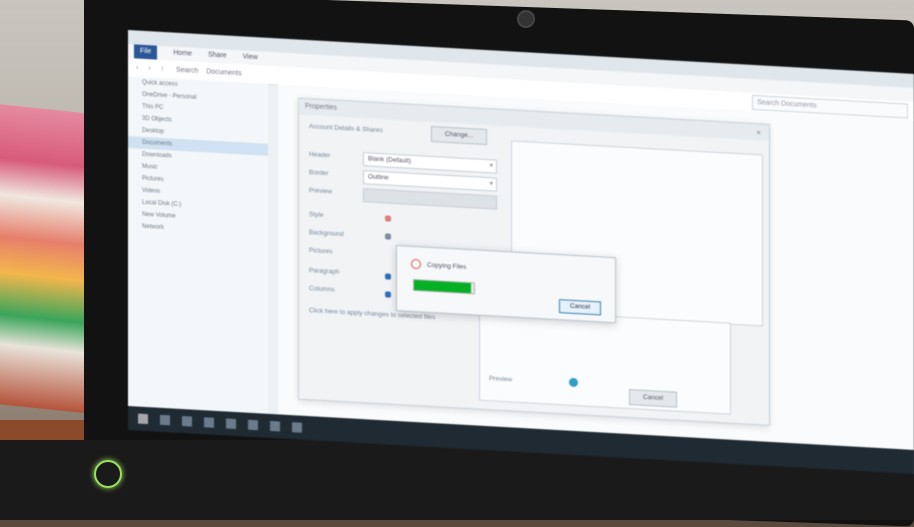 The width and height of the screenshot is (914, 527). Describe the element at coordinates (580, 307) in the screenshot. I see `cancel-button: Cancel` at that location.